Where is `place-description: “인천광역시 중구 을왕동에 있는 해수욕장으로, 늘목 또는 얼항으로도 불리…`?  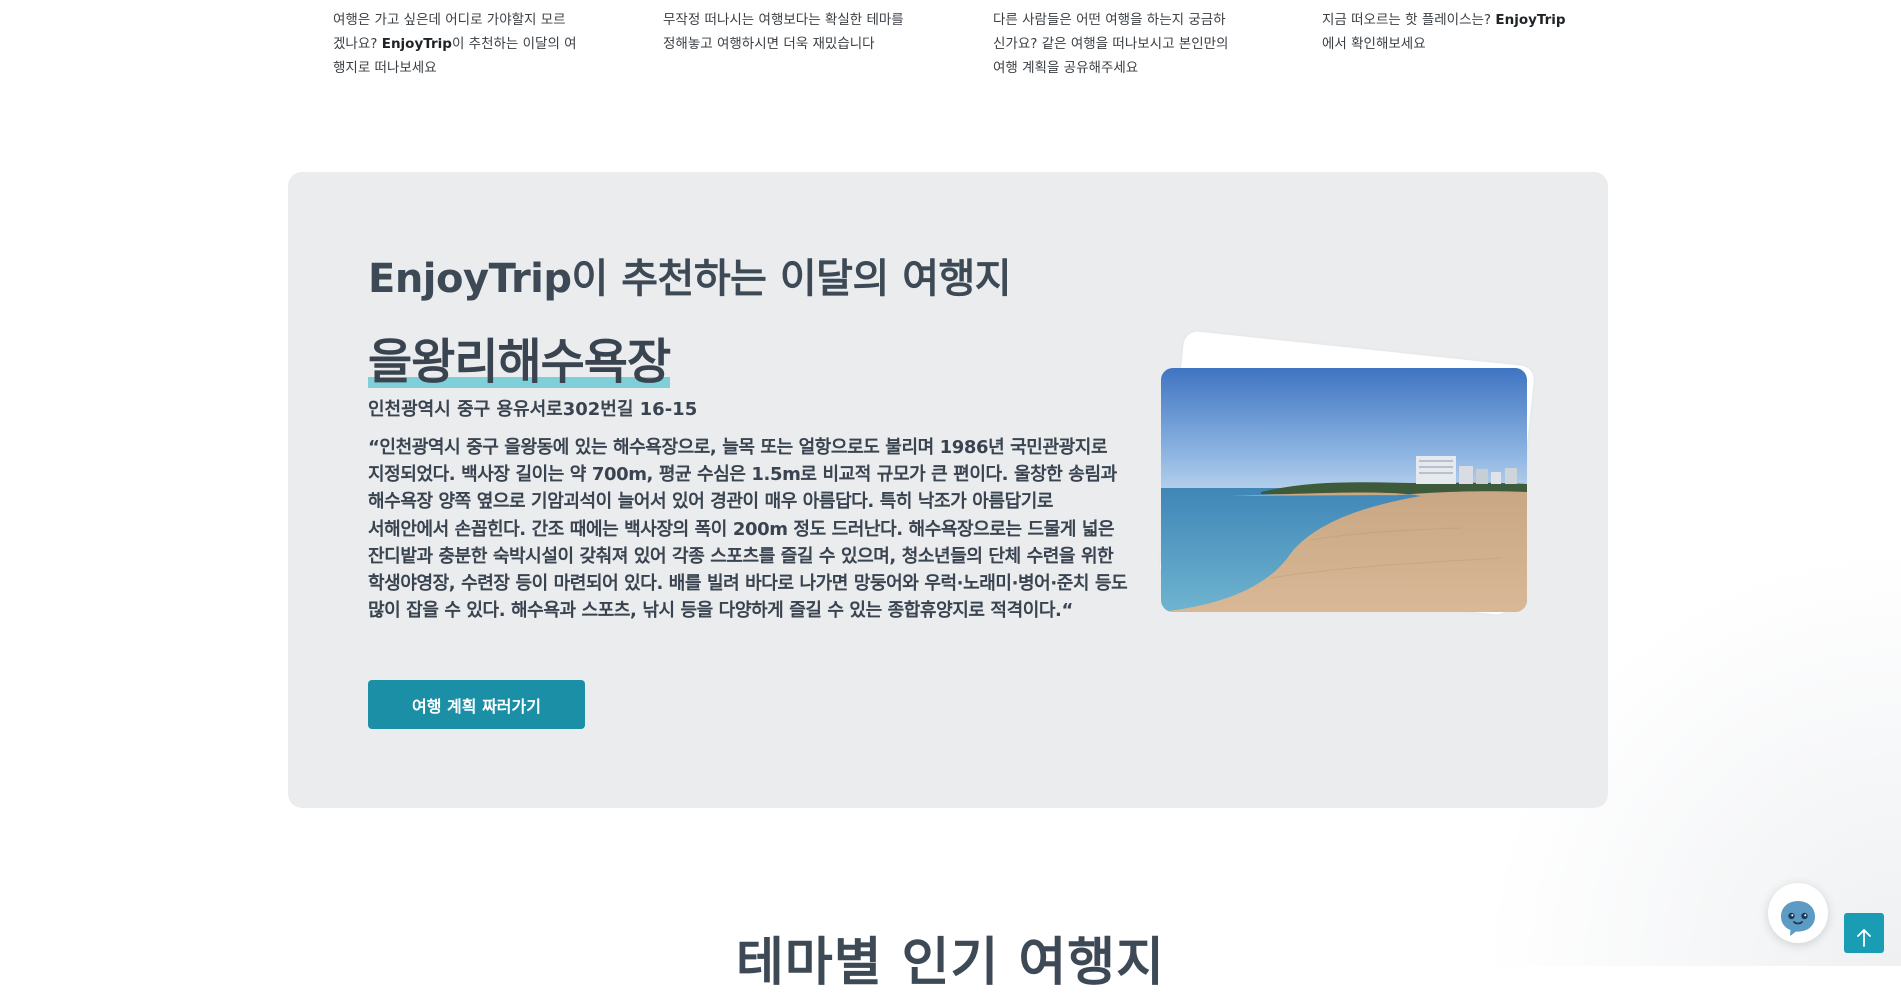
place-description: “인천광역시 중구 을왕동에 있는 해수욕장으로, 늘목 또는 얼항으로도 불리… is located at coordinates (748, 529).